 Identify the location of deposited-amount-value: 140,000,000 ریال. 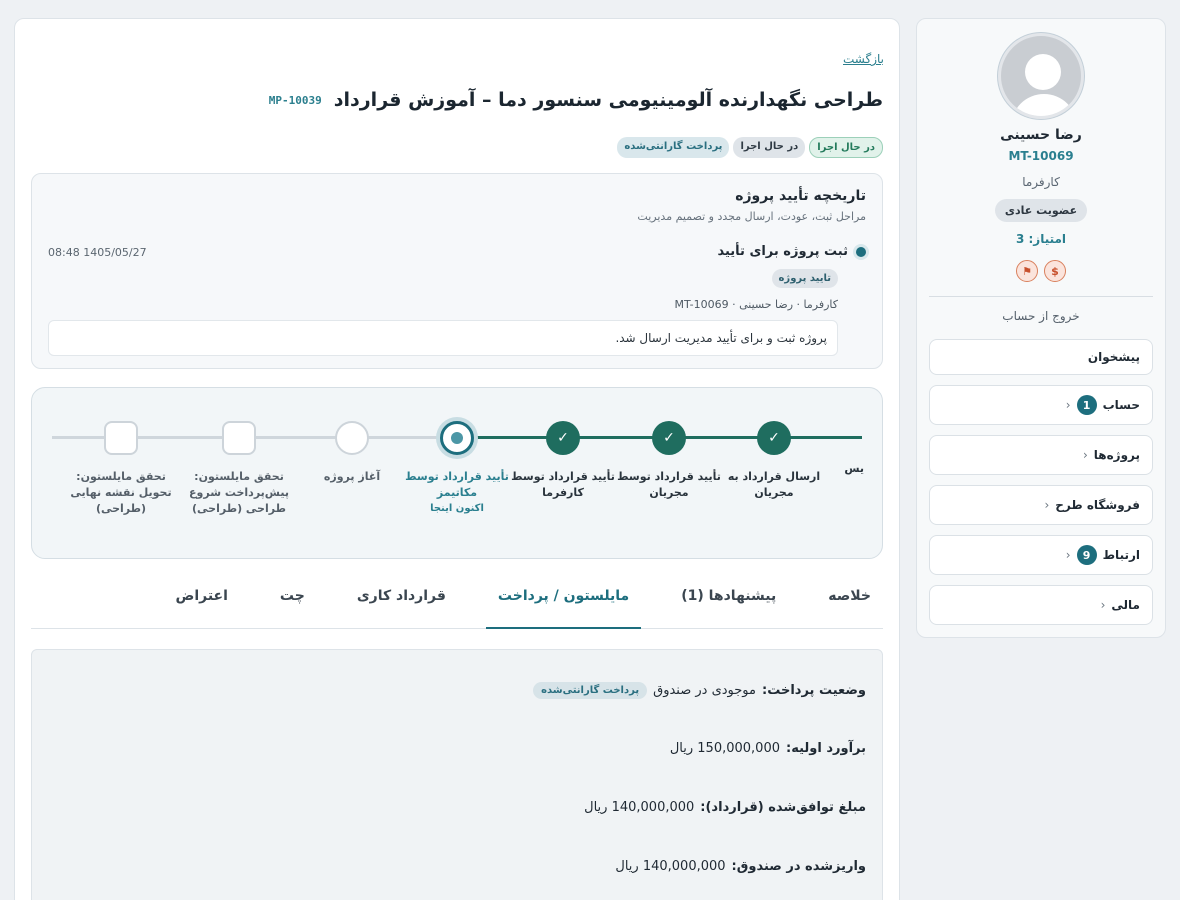
(670, 866).